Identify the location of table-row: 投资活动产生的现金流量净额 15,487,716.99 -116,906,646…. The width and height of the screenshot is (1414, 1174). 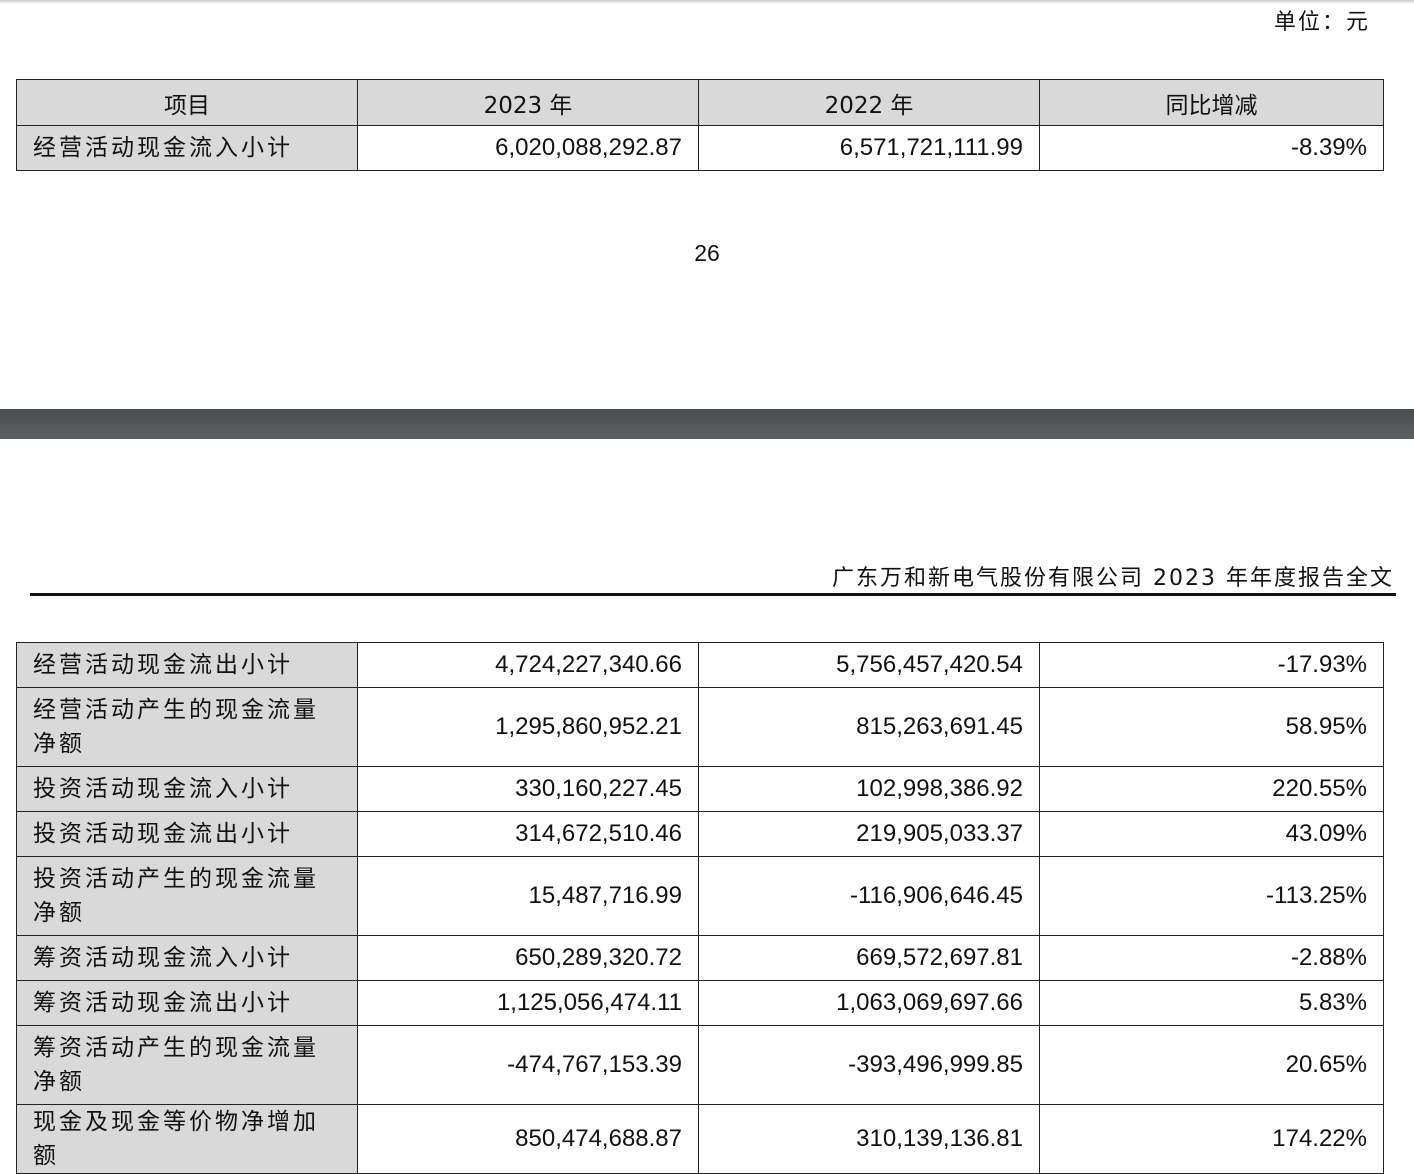
(700, 896).